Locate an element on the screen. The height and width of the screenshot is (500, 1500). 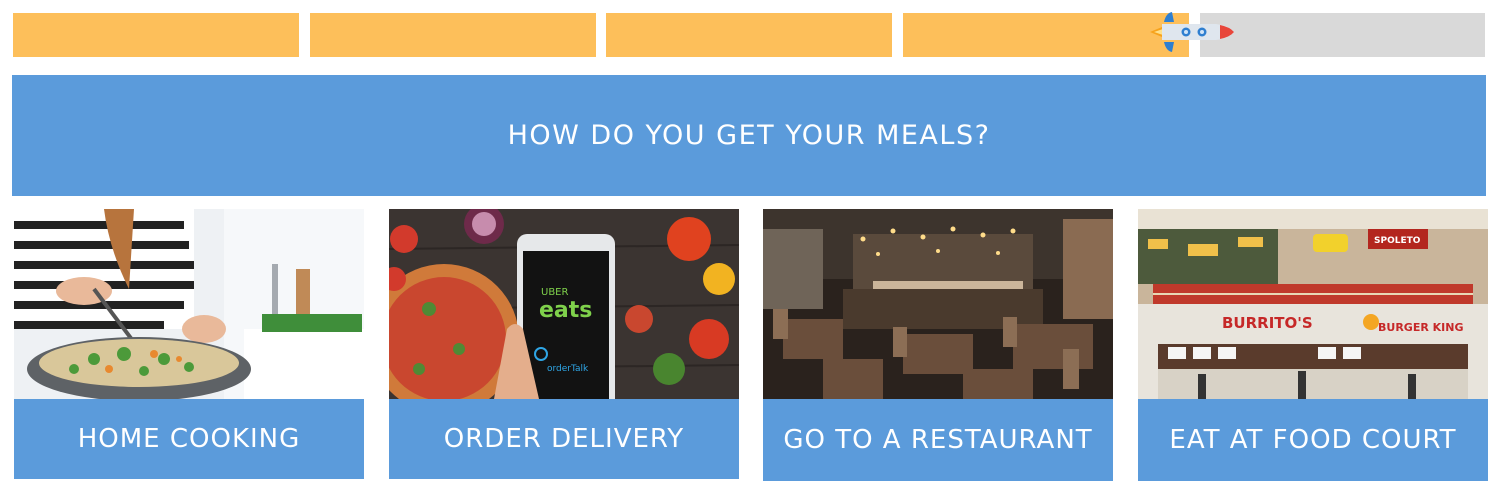
option-label-order-delivery: ORDER DELIVERY is located at coordinates (564, 439).